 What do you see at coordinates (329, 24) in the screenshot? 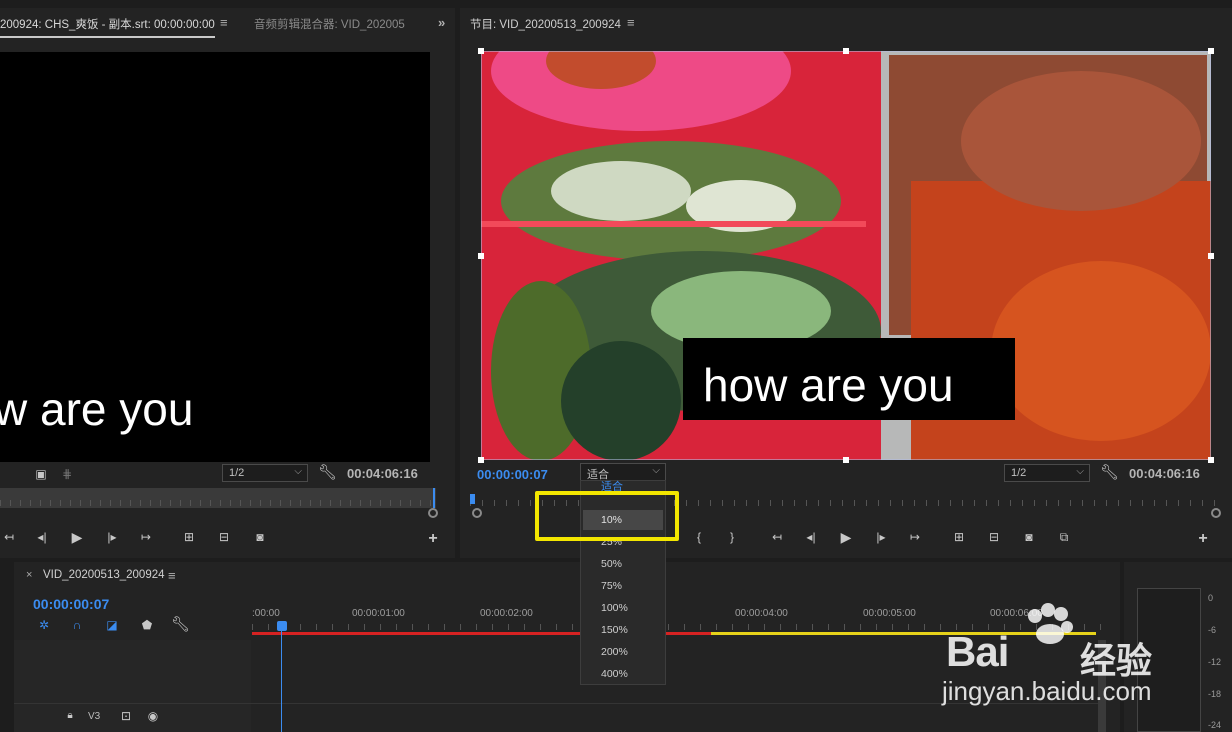
I see `tab-audio-clip-mixer: 音频剪辑混合器: VID_202005` at bounding box center [329, 24].